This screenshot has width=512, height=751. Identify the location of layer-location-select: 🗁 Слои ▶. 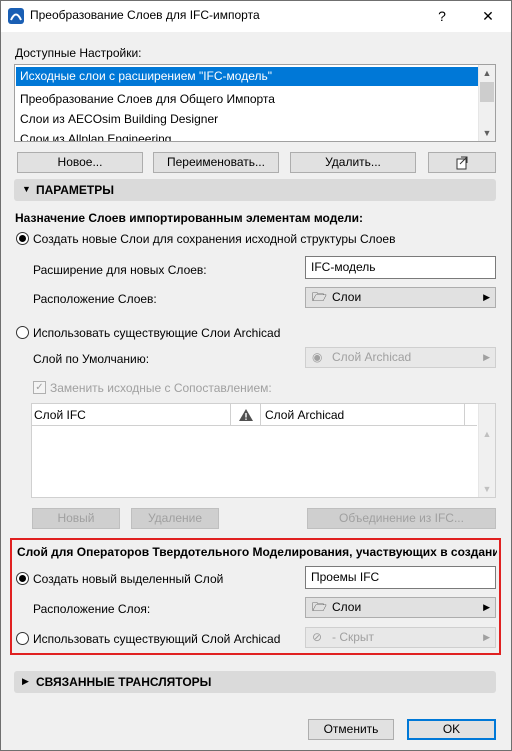
(400, 607).